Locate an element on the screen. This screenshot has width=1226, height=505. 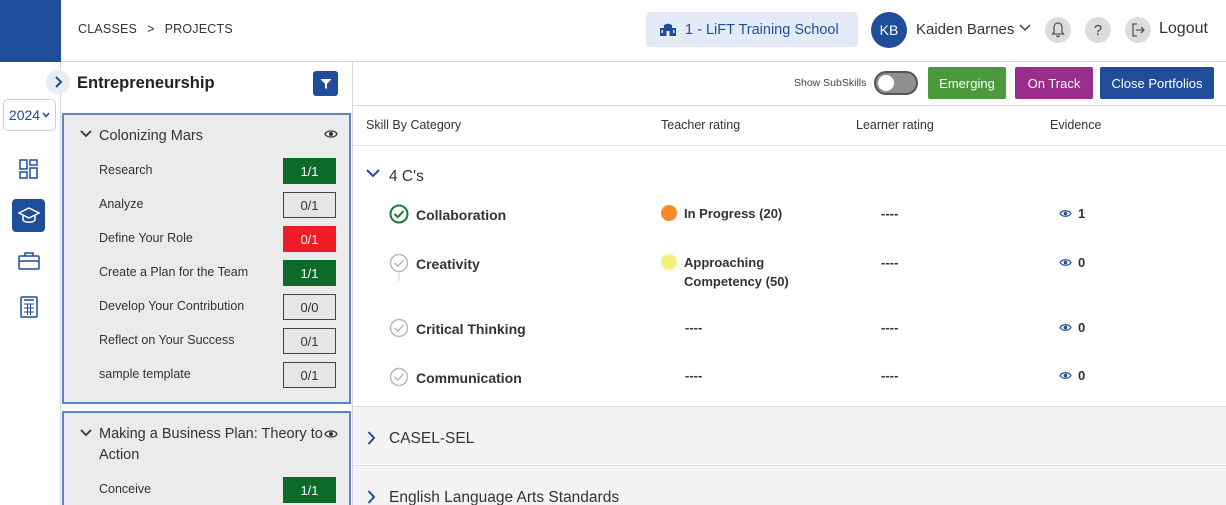
dashboard-nav is located at coordinates (28, 168).